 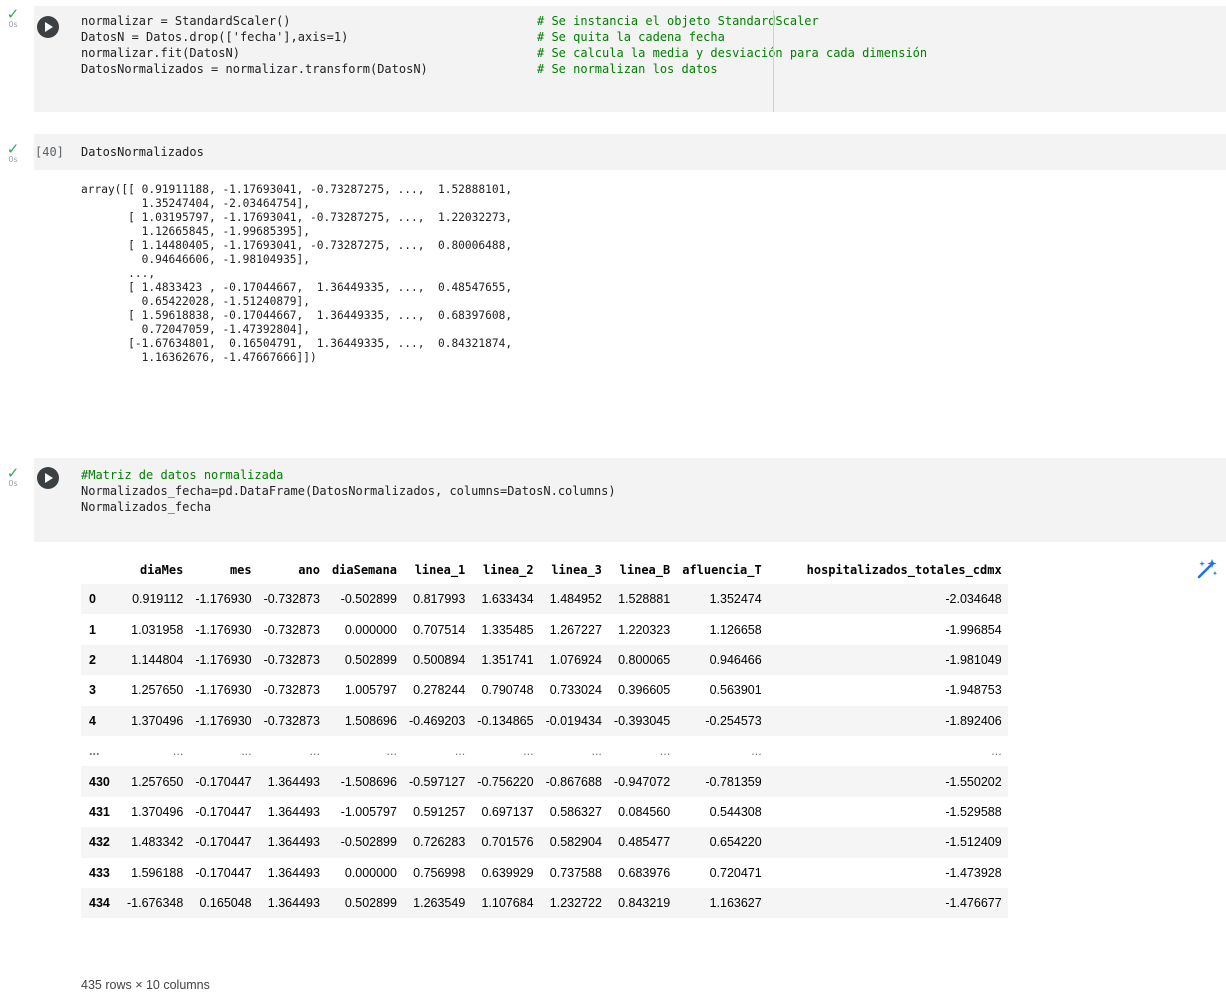 What do you see at coordinates (157, 872) in the screenshot?
I see `table-cell: 1.596188` at bounding box center [157, 872].